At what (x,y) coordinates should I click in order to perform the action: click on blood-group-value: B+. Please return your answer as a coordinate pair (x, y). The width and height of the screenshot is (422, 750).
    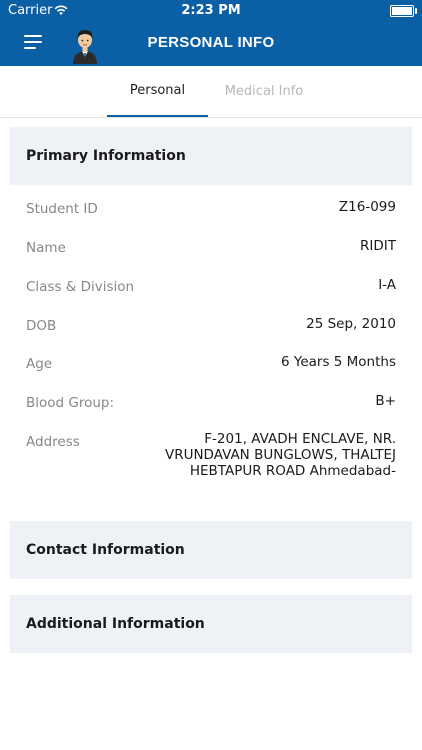
    Looking at the image, I should click on (385, 401).